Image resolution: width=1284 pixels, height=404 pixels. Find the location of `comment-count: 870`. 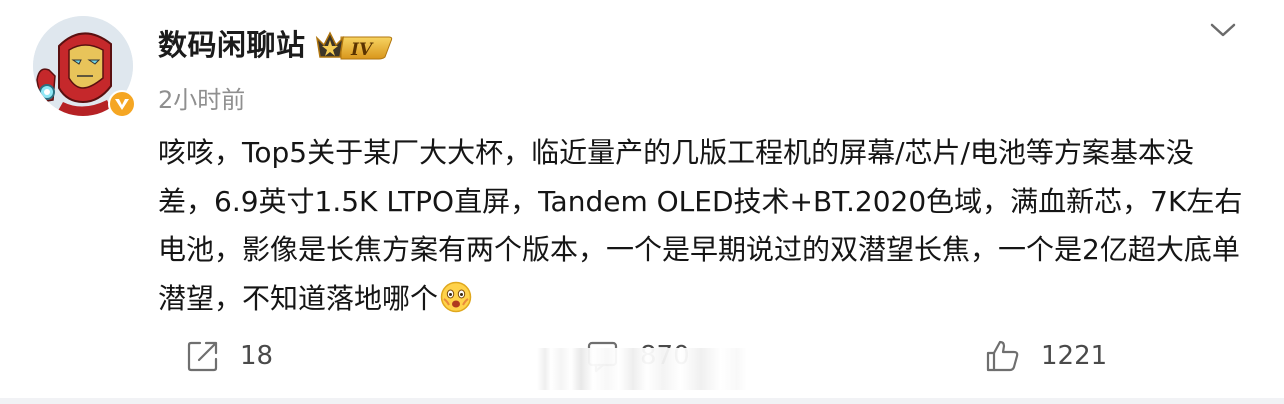

comment-count: 870 is located at coordinates (665, 356).